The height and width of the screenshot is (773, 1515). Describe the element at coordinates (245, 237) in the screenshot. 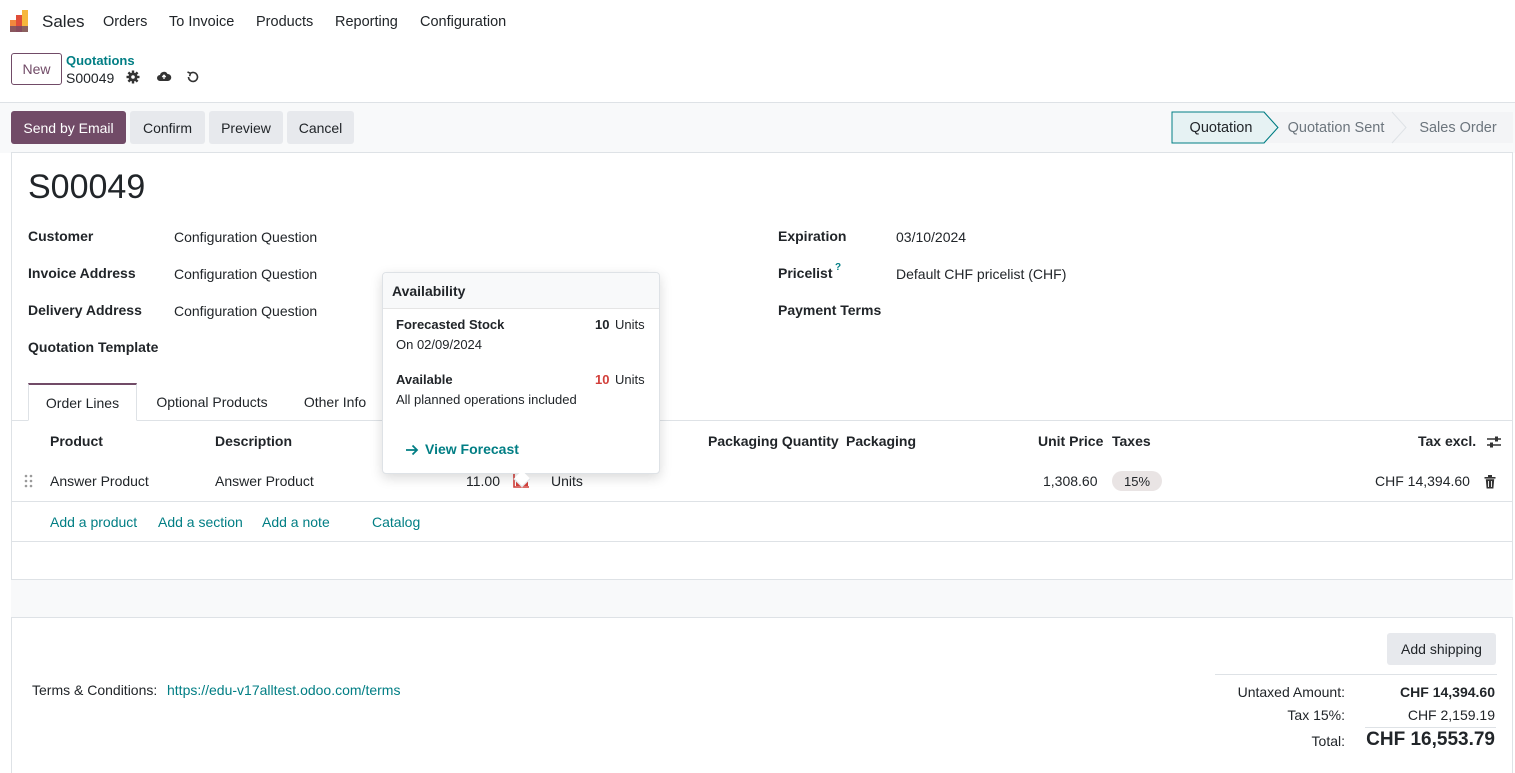

I see `customer-field: Configuration Question` at that location.